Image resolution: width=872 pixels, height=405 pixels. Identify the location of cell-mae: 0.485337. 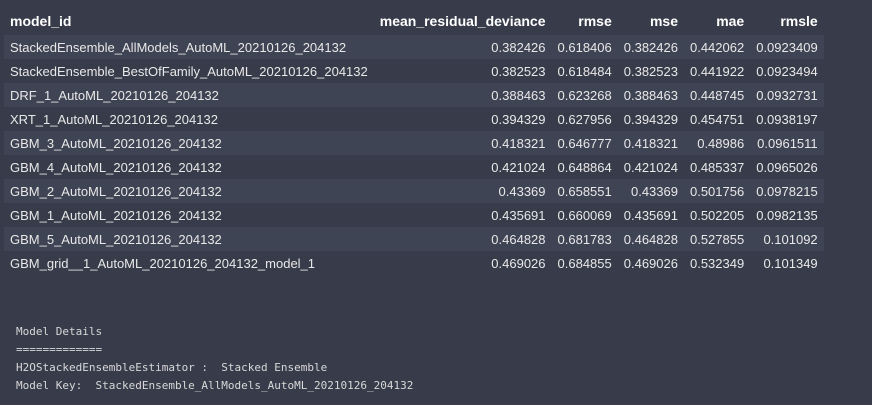
(717, 167).